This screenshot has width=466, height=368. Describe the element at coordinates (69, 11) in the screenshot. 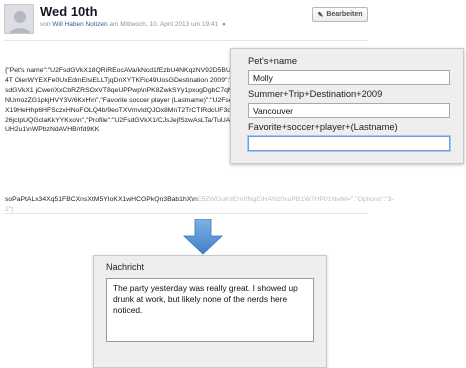

I see `note-title: Wed 10th` at that location.